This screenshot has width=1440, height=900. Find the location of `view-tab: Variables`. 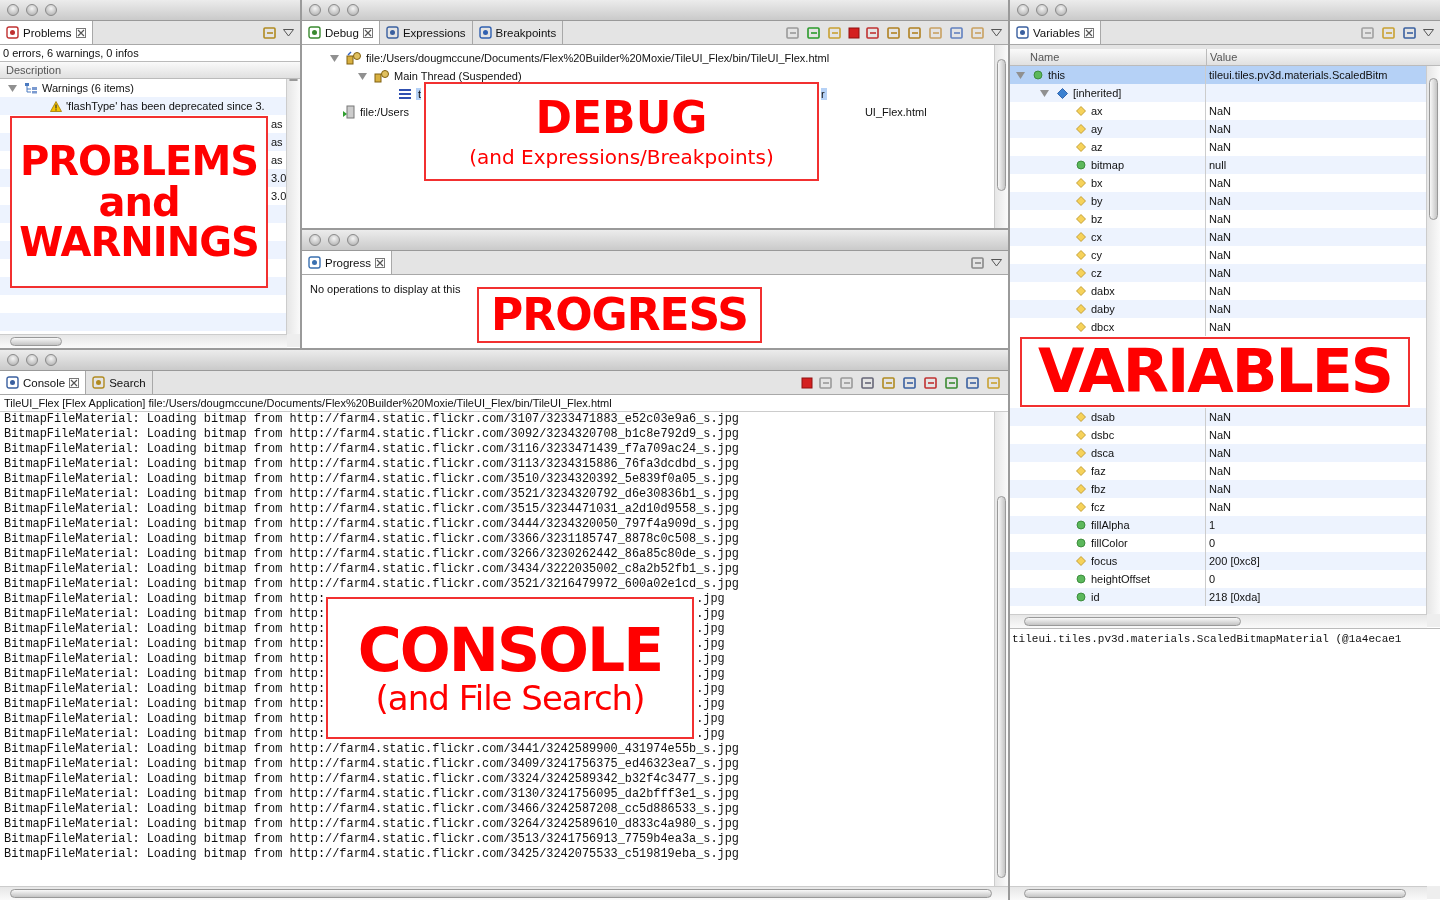

view-tab: Variables is located at coordinates (1056, 32).